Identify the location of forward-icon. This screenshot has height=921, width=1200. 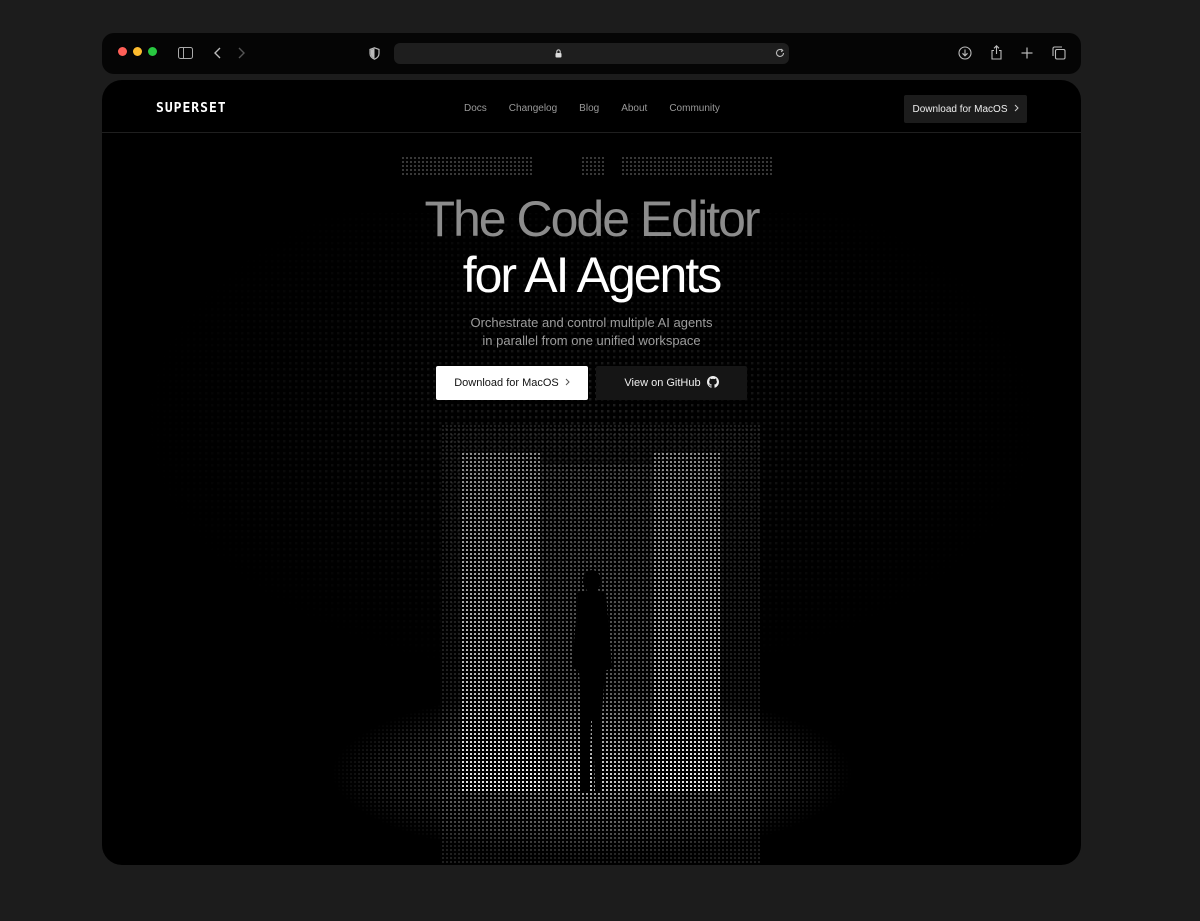
(242, 53).